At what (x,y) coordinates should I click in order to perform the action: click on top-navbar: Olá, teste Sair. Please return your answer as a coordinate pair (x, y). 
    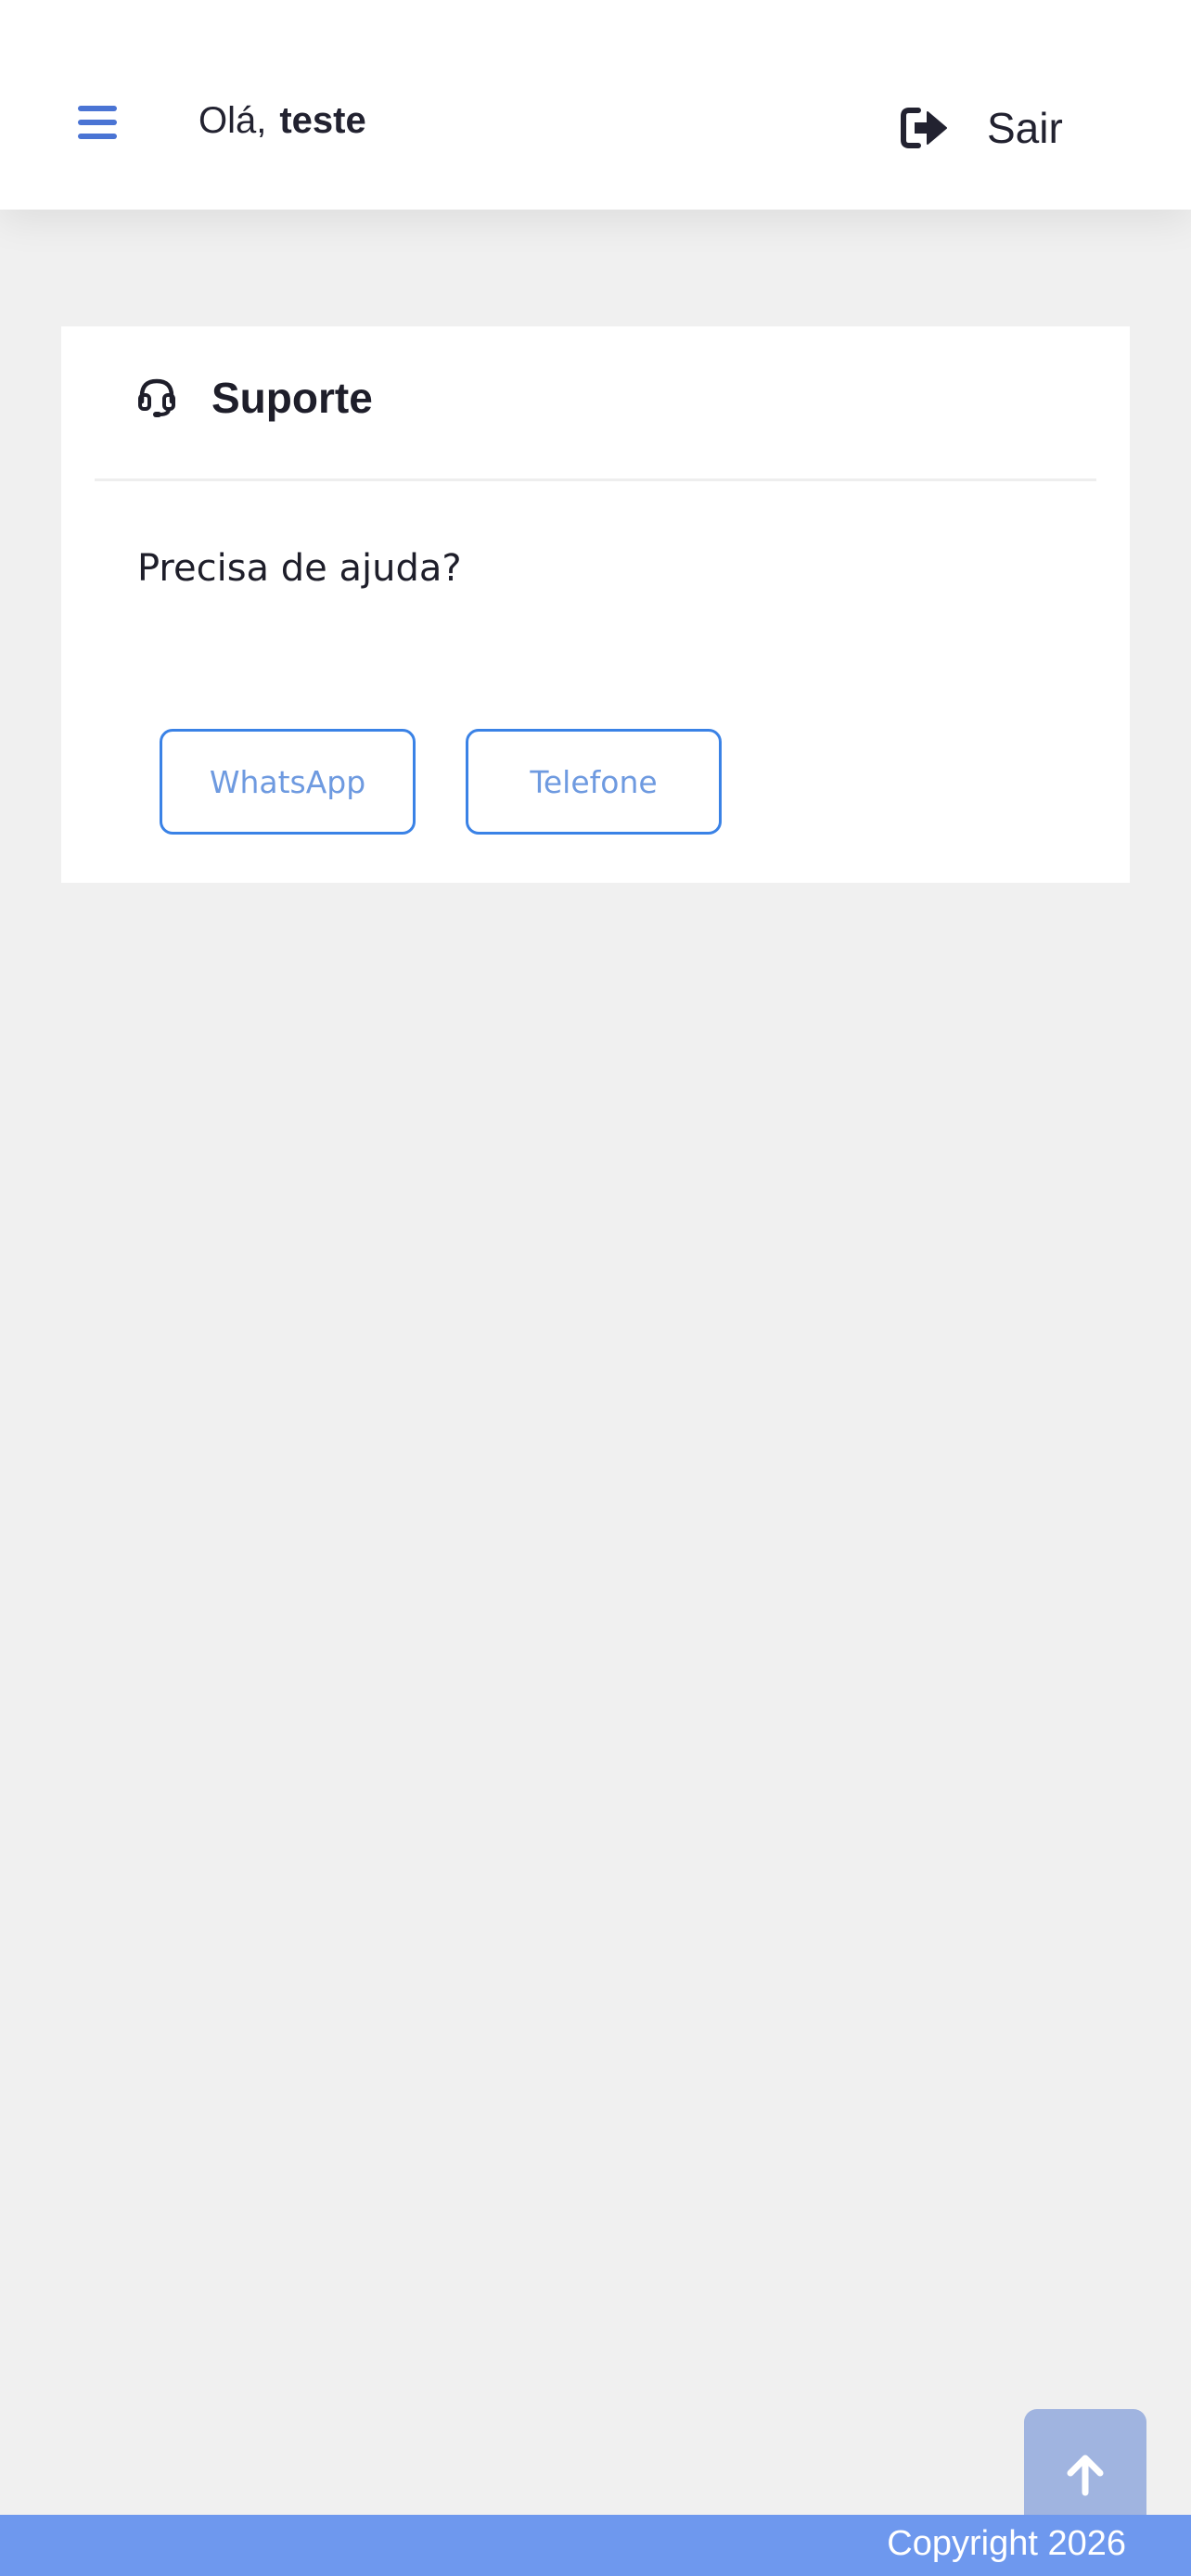
    Looking at the image, I should click on (595, 105).